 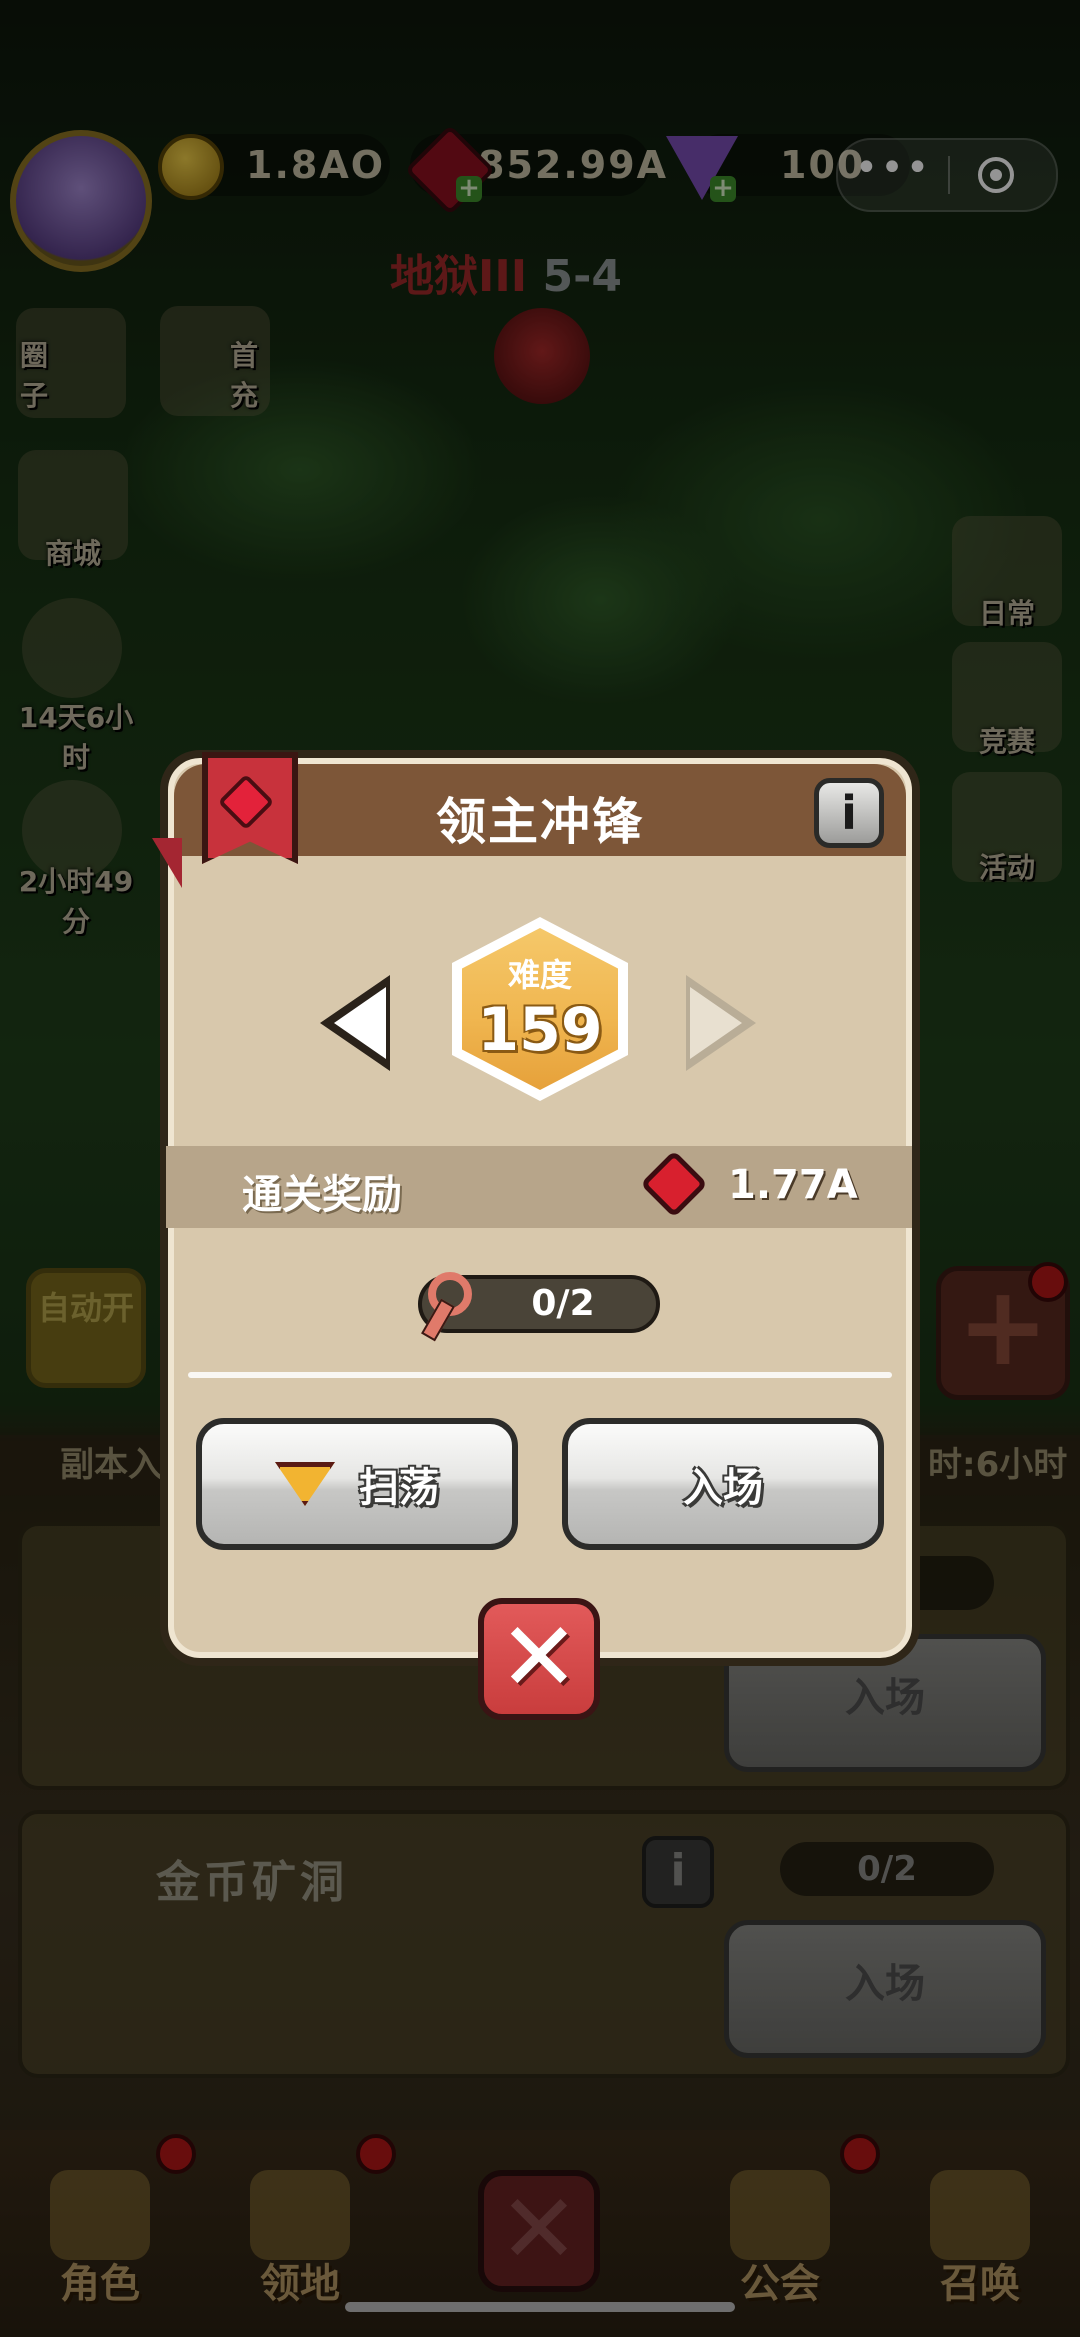 What do you see at coordinates (322, 1195) in the screenshot?
I see `reward-label: 通关奖励` at bounding box center [322, 1195].